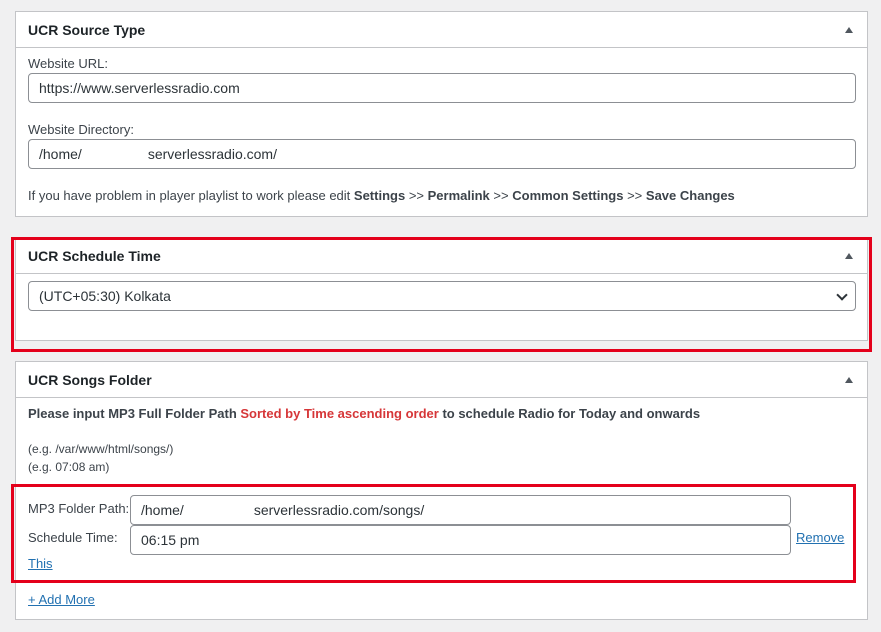  What do you see at coordinates (568, 195) in the screenshot?
I see `help-step-common-settings: Common Settings` at bounding box center [568, 195].